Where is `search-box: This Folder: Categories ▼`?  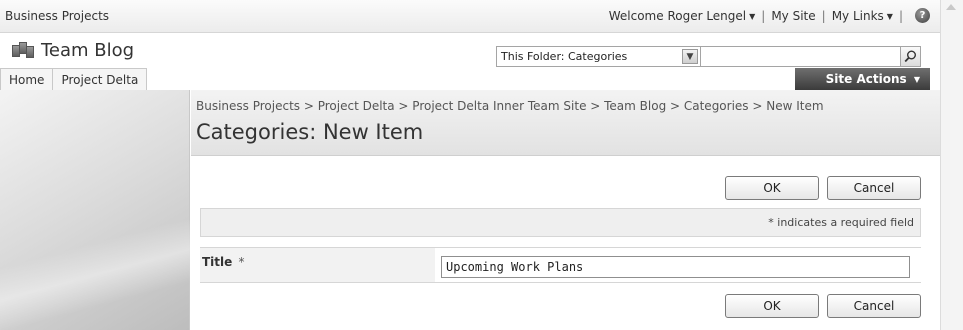 search-box: This Folder: Categories ▼ is located at coordinates (708, 56).